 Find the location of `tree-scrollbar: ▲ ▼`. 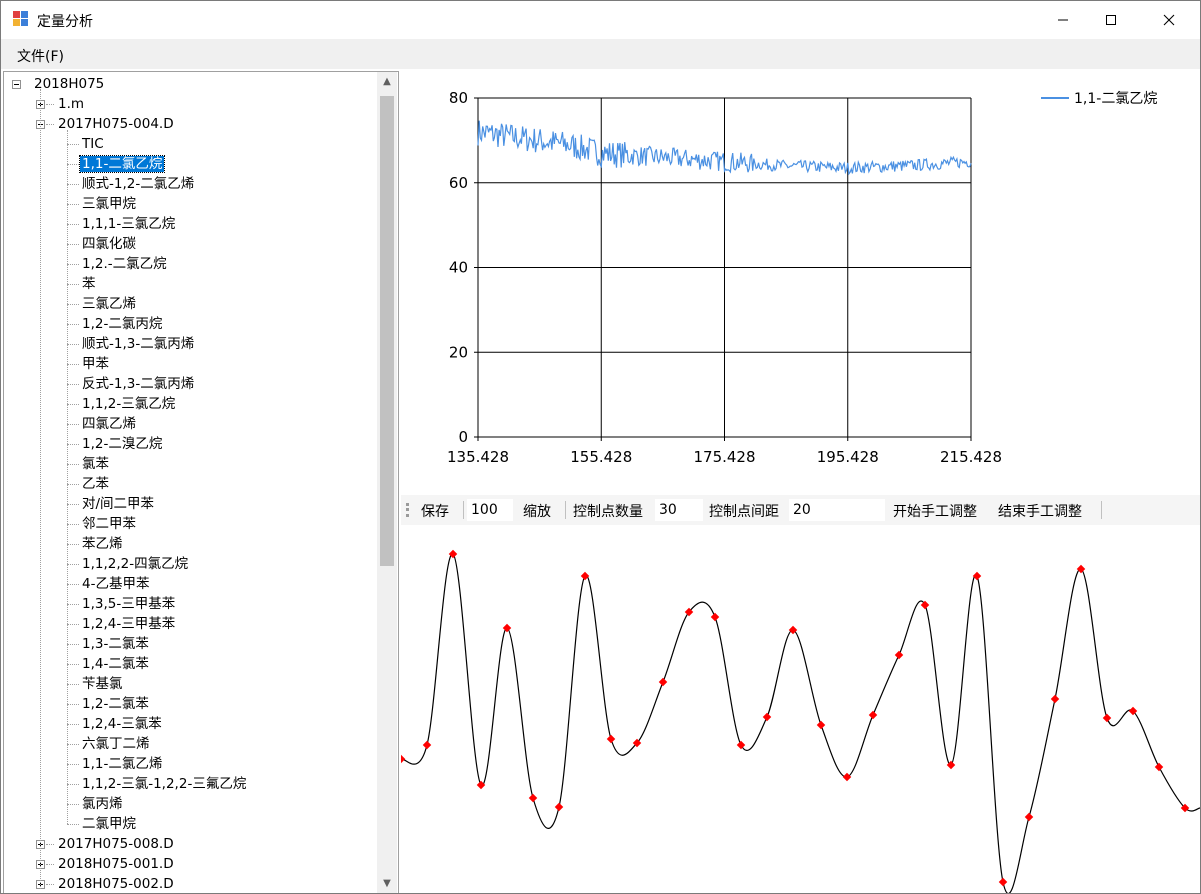

tree-scrollbar: ▲ ▼ is located at coordinates (387, 482).